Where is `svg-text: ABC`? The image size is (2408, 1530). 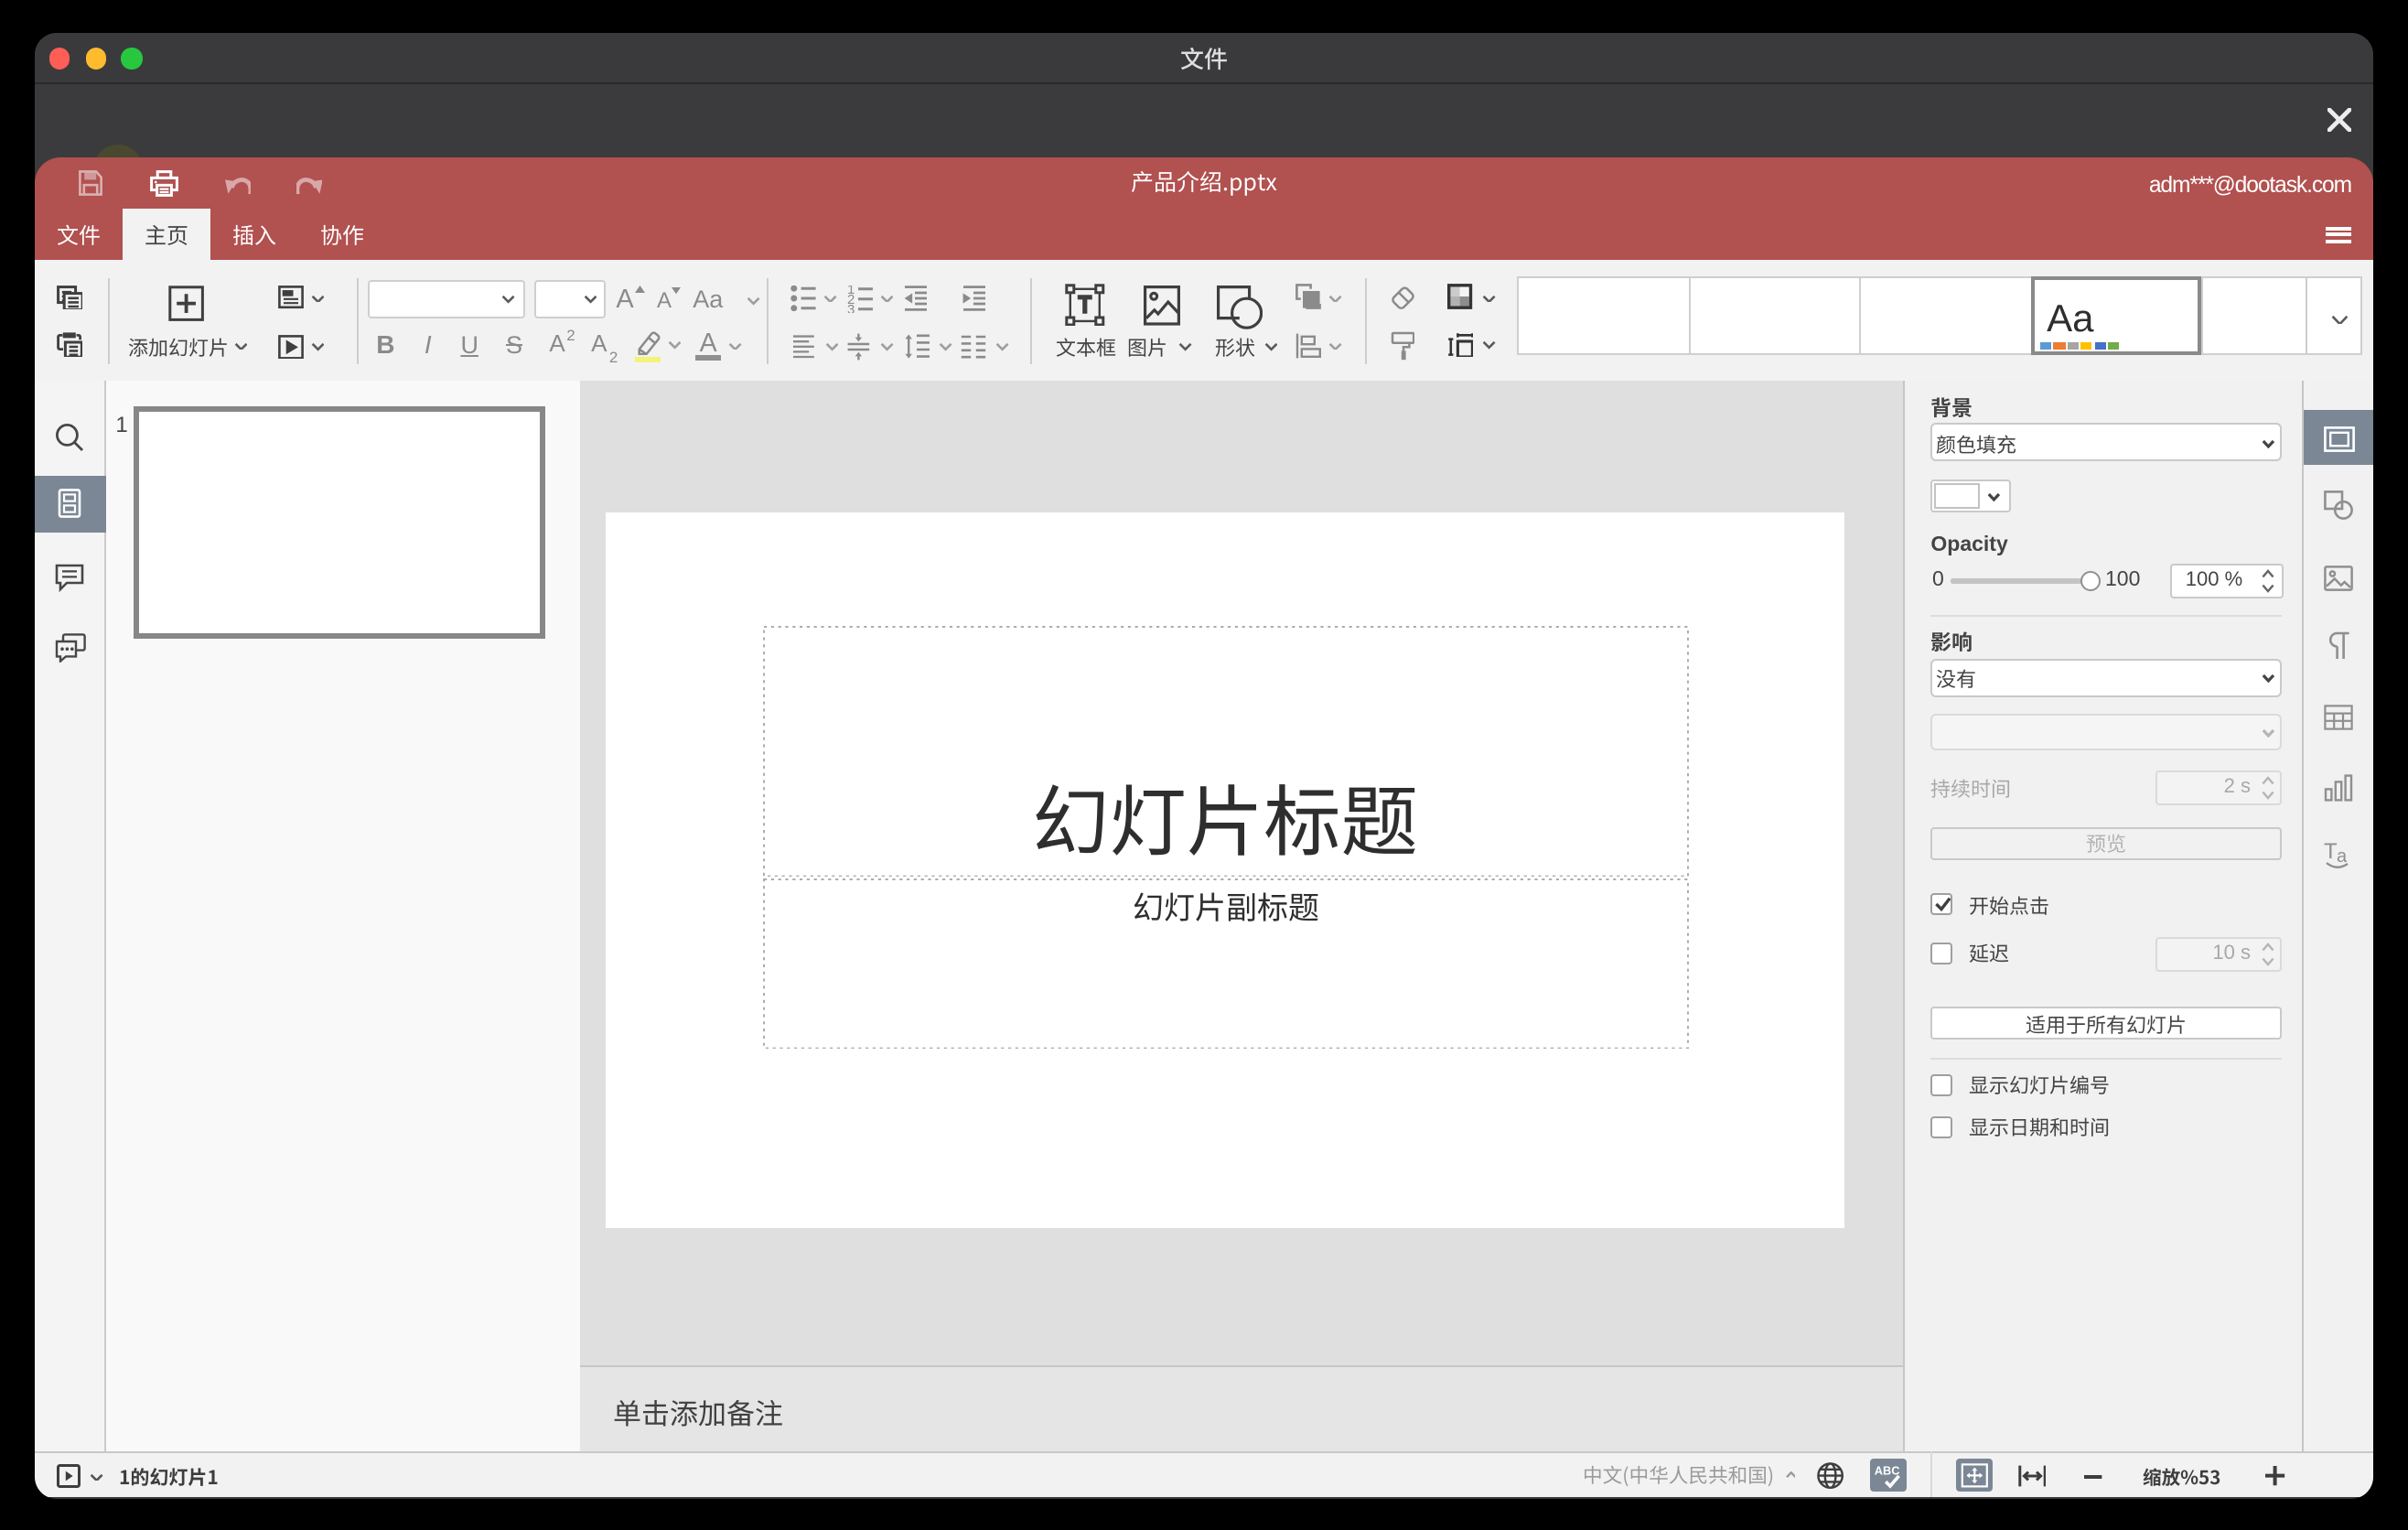
svg-text: ABC is located at coordinates (1887, 1470).